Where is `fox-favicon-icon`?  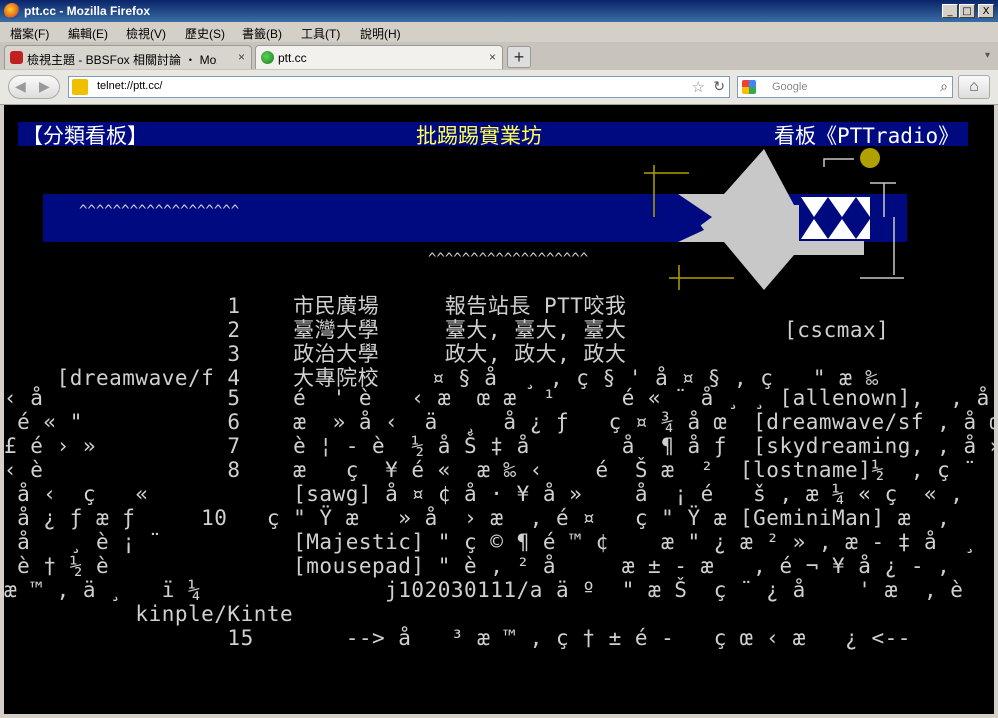
fox-favicon-icon is located at coordinates (16, 57).